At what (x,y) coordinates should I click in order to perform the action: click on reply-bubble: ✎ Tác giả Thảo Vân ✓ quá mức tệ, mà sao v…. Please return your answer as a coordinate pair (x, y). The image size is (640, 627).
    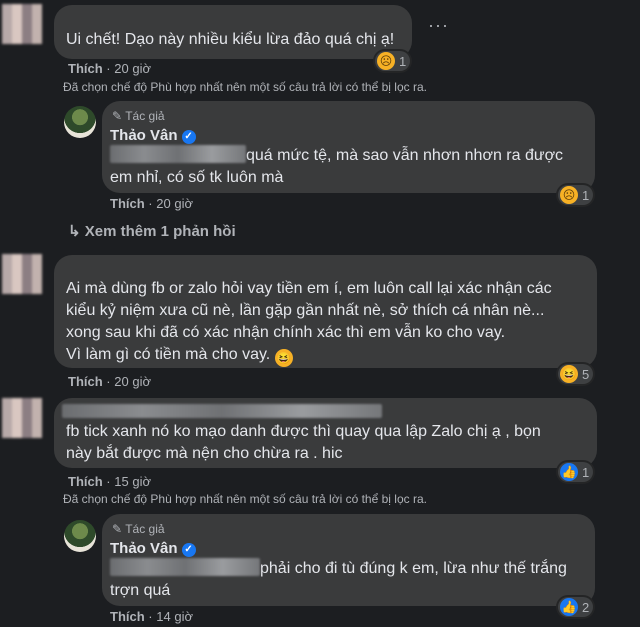
    Looking at the image, I should click on (348, 147).